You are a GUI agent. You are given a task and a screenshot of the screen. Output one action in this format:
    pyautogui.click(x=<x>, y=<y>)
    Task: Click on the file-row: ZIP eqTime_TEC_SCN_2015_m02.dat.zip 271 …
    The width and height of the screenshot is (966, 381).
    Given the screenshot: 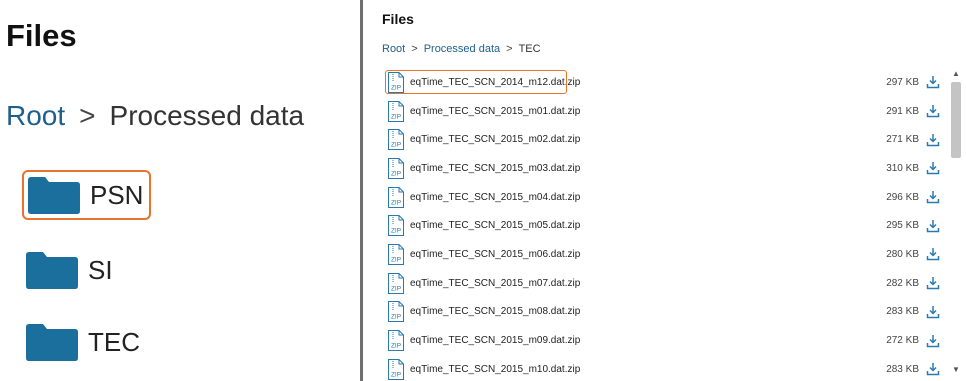 What is the action you would take?
    pyautogui.click(x=667, y=139)
    